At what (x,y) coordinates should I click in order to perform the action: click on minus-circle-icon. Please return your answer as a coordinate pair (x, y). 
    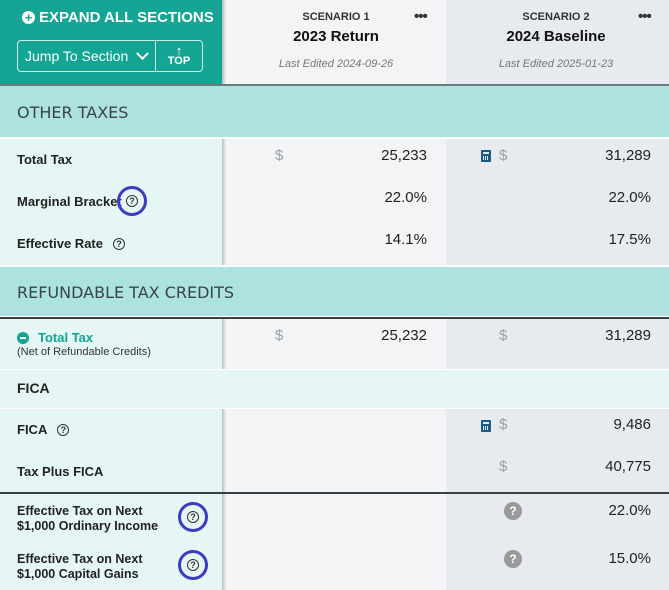
    Looking at the image, I should click on (23, 337).